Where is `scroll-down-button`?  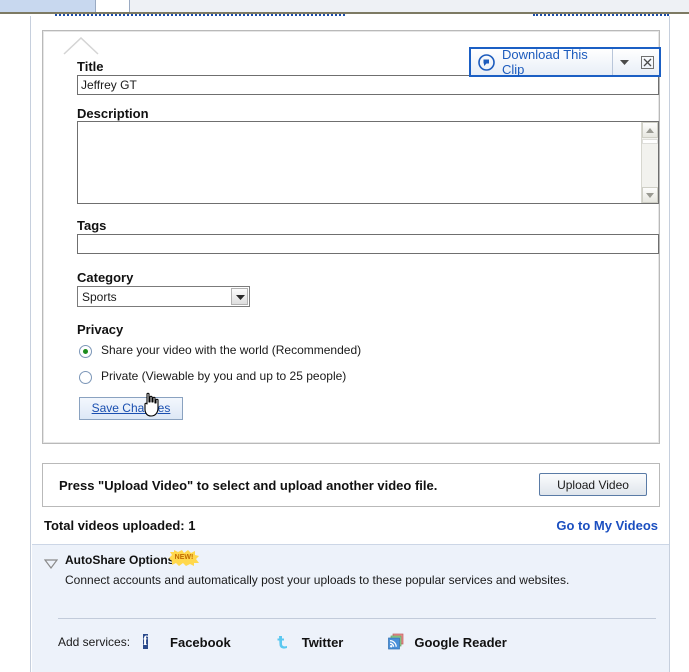 scroll-down-button is located at coordinates (650, 195).